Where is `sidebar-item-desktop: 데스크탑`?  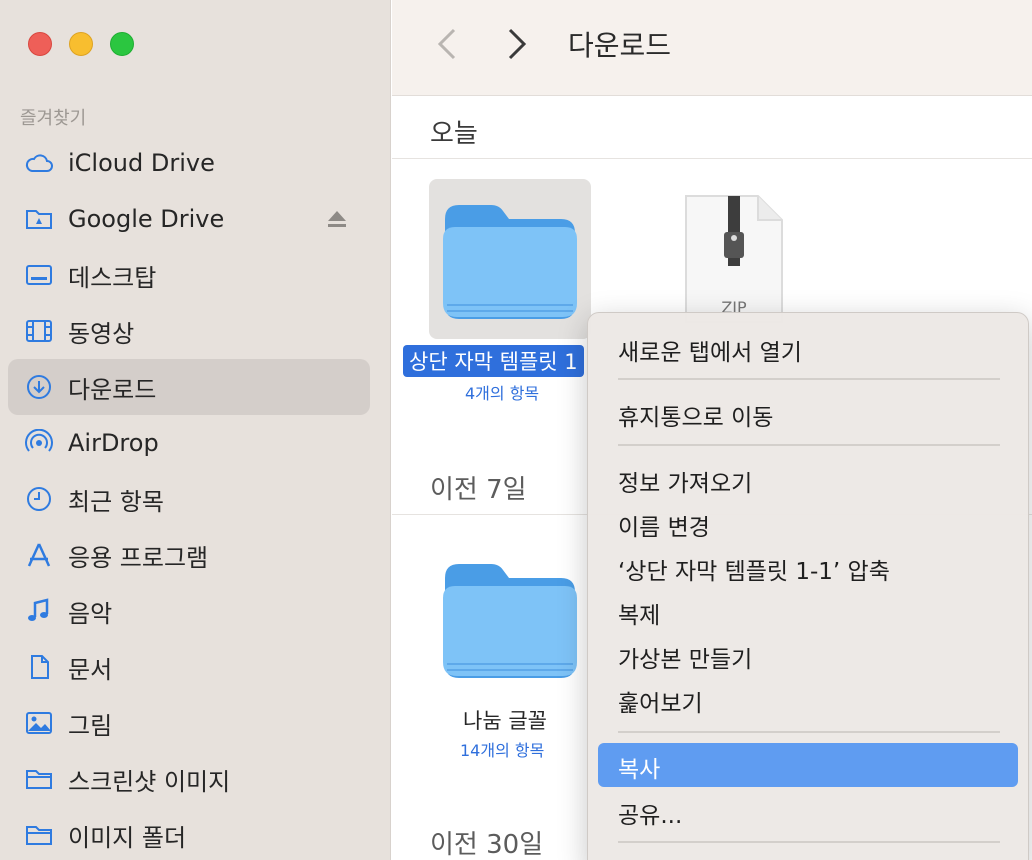 sidebar-item-desktop: 데스크탑 is located at coordinates (189, 275).